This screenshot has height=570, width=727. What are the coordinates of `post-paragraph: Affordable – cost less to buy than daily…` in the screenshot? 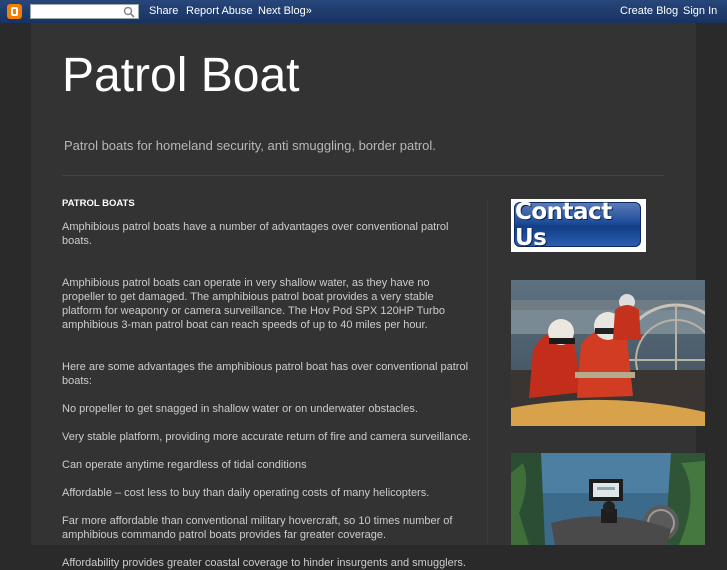 It's located at (246, 493).